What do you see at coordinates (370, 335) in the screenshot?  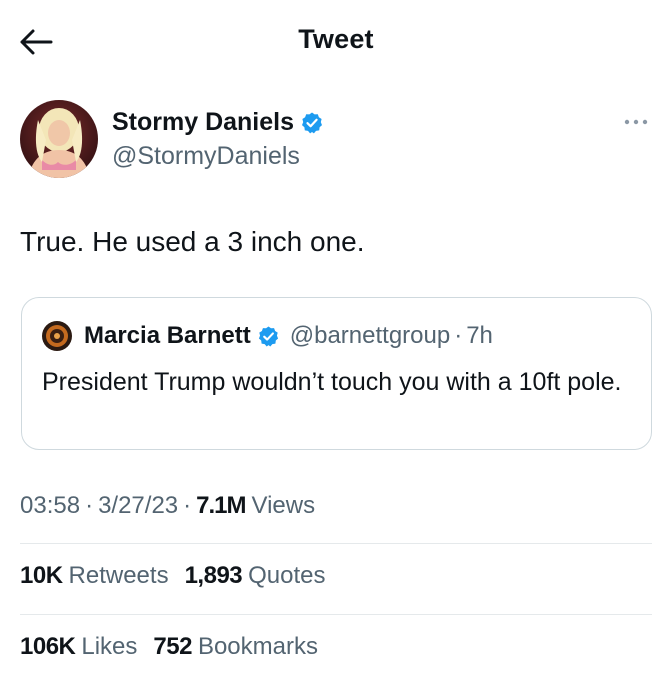 I see `quoted-author-handle: @barnettgroup` at bounding box center [370, 335].